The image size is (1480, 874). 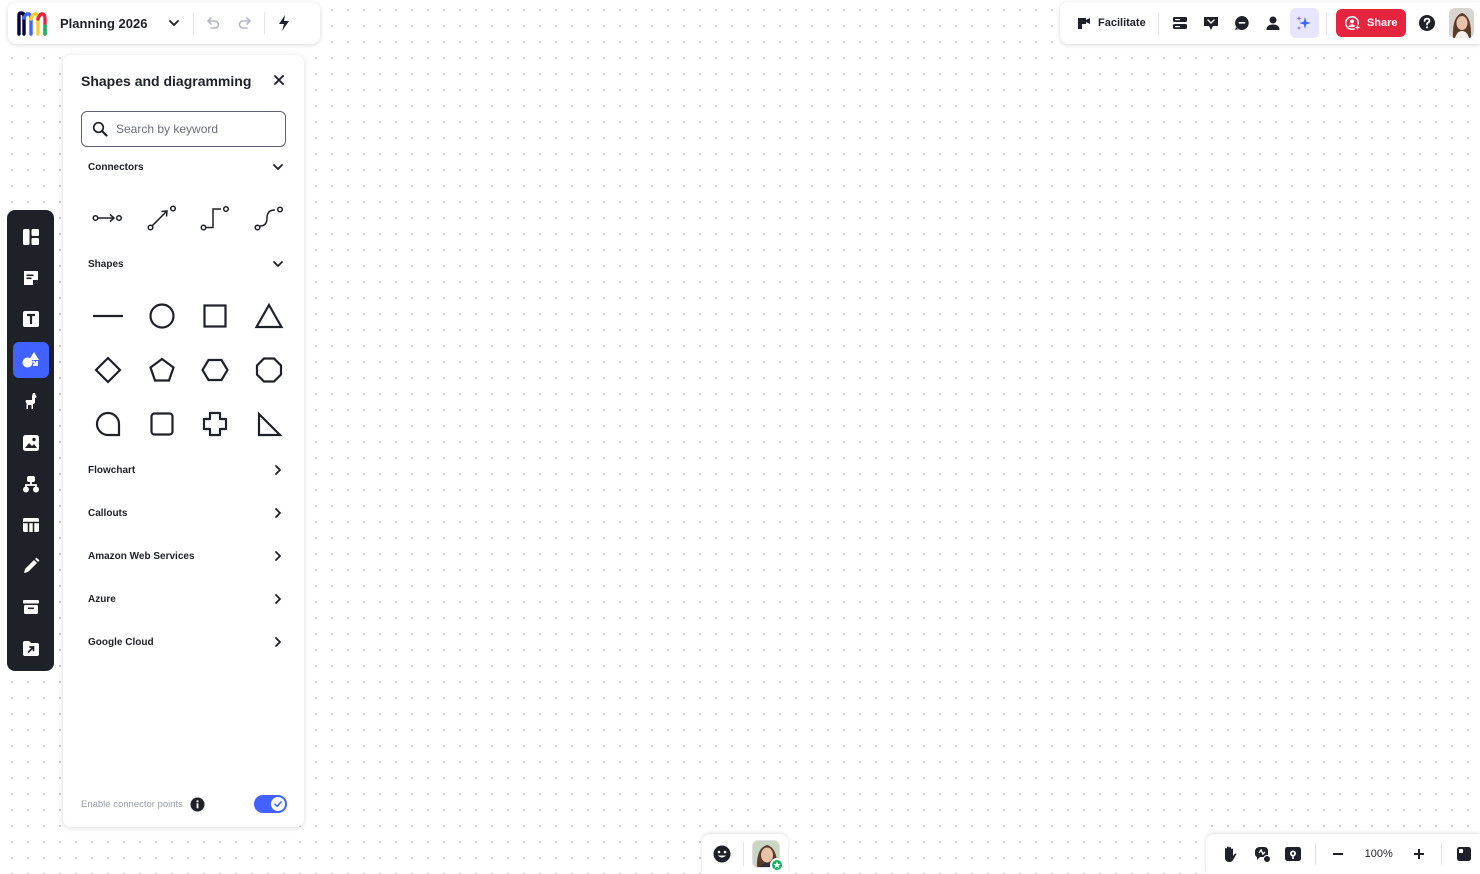 What do you see at coordinates (183, 470) in the screenshot?
I see `section-flowchart: Flowchart` at bounding box center [183, 470].